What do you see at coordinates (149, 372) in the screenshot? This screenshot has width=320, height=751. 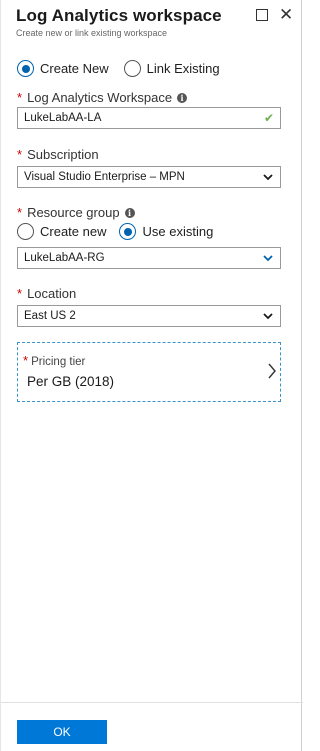 I see `pricing-tier-selector: * Pricing tier Per GB (2018)` at bounding box center [149, 372].